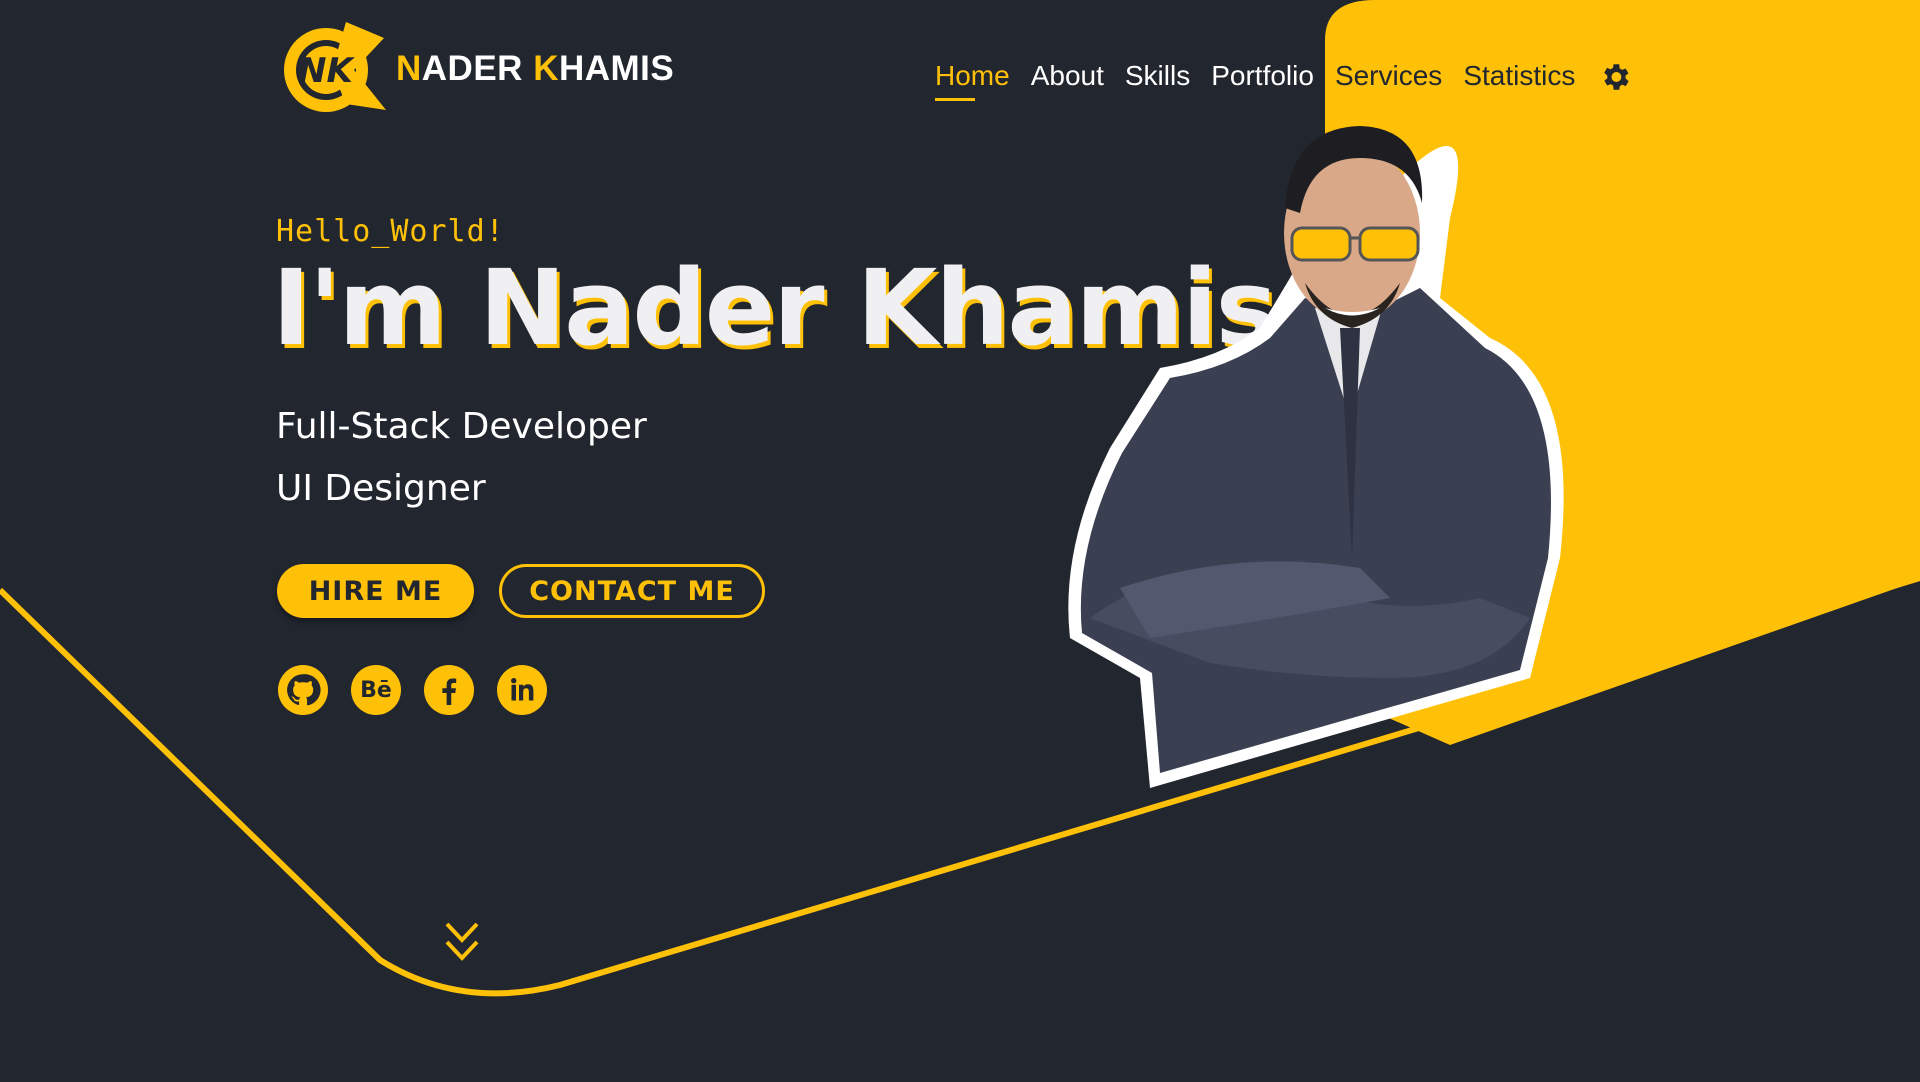 The image size is (1920, 1082). I want to click on chevron-double-down-icon, so click(462, 945).